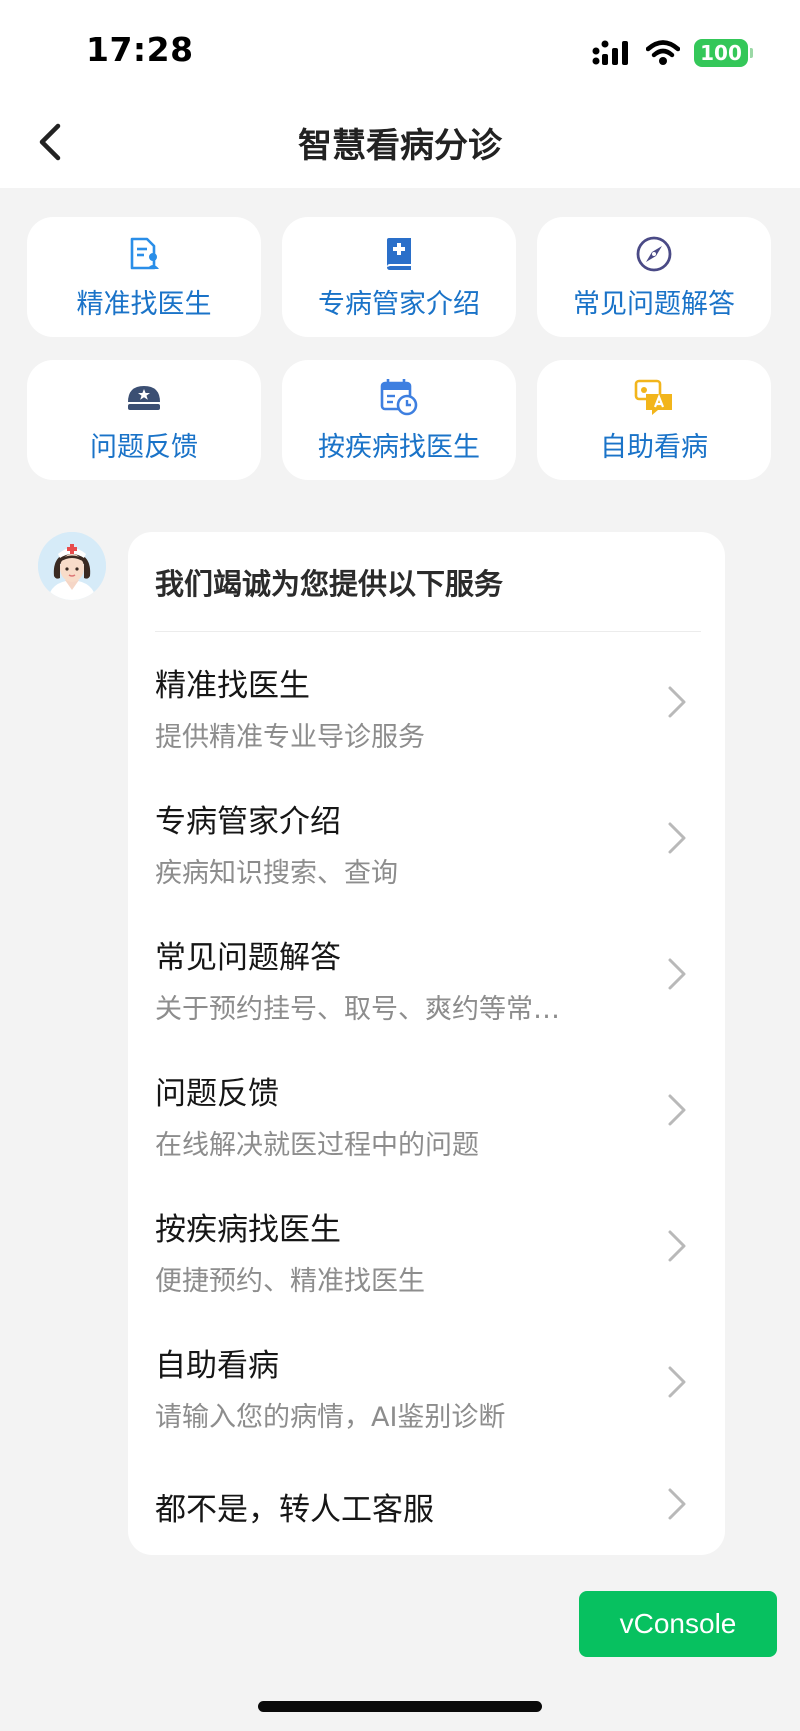 The image size is (800, 1731). Describe the element at coordinates (723, 53) in the screenshot. I see `battery-indicator: 100` at that location.